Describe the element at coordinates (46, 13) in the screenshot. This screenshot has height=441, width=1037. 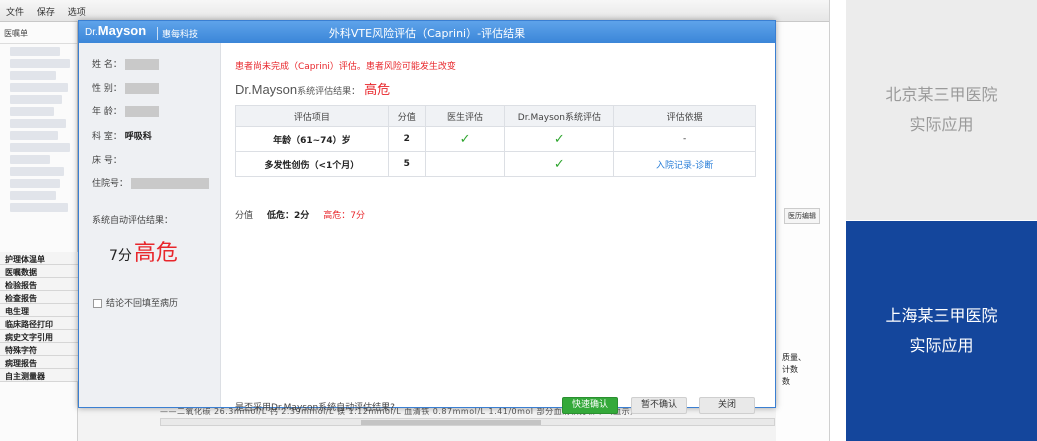
I see `bg-menu-save: 保存` at that location.